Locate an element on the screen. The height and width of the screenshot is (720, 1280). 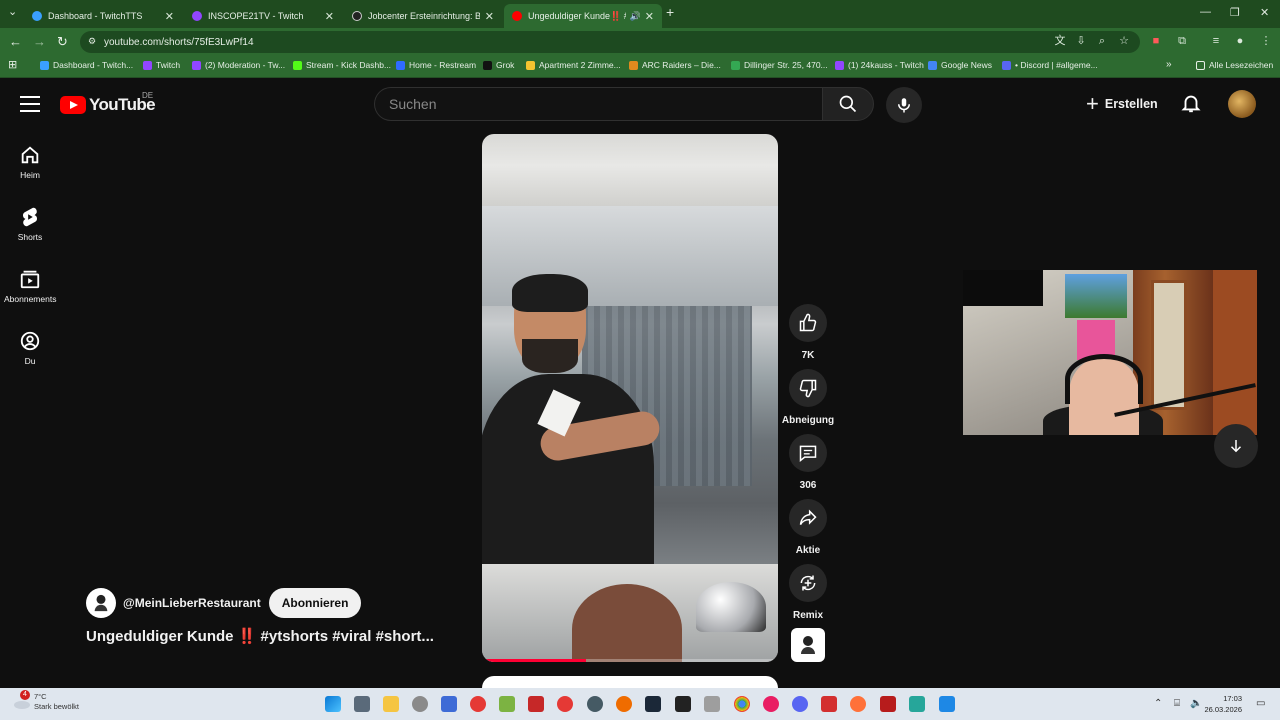
profile-icon: ● is located at coordinates (1240, 41).